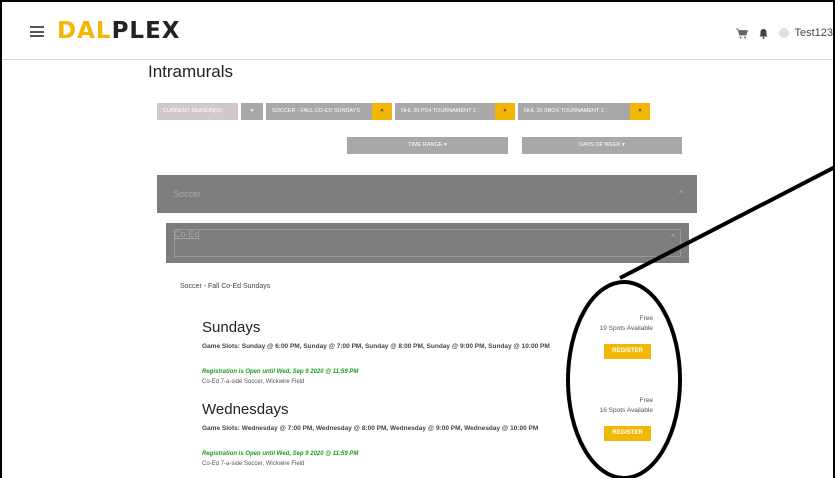  Describe the element at coordinates (191, 71) in the screenshot. I see `page-title: Intramurals` at that location.